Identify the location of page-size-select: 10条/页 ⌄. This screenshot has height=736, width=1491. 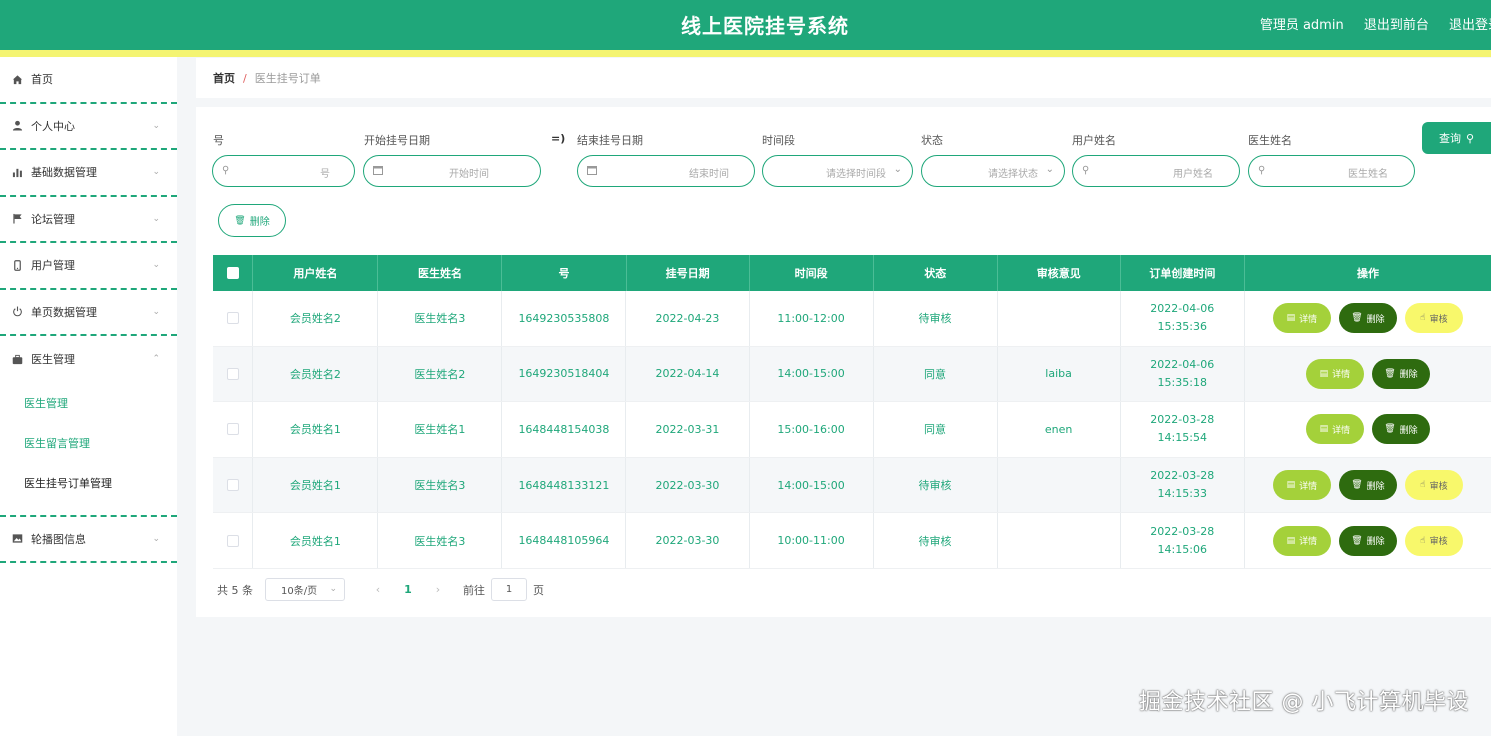
(305, 589).